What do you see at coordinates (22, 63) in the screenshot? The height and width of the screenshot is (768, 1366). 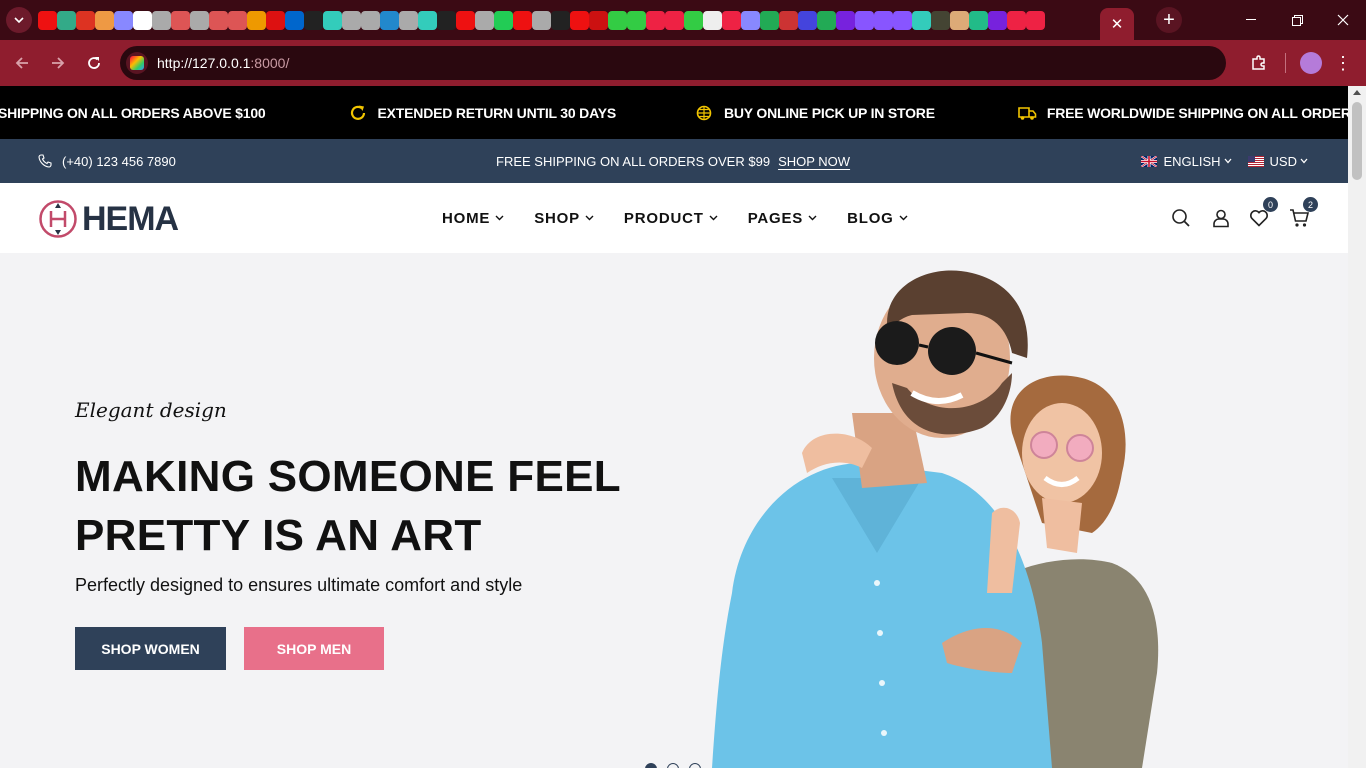 I see `back-button` at bounding box center [22, 63].